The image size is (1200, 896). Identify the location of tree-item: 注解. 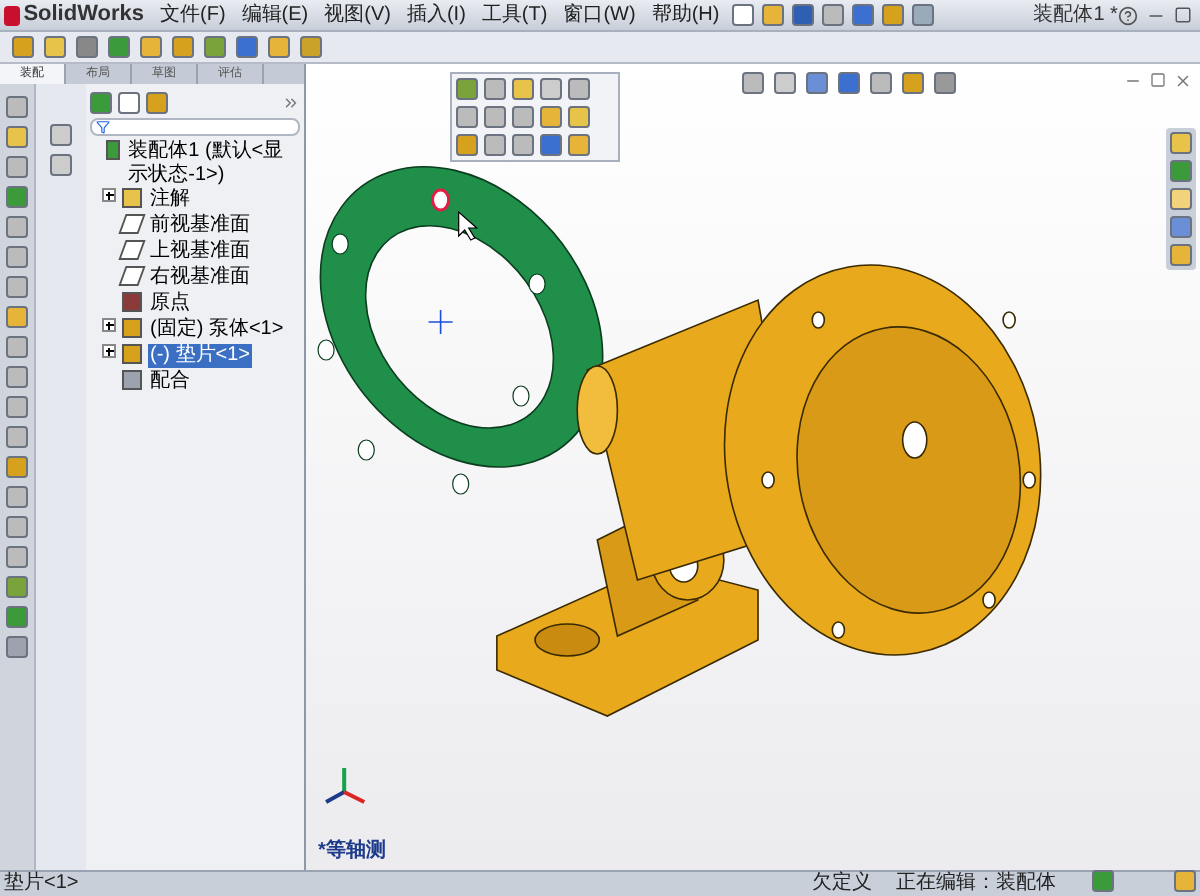
(170, 200).